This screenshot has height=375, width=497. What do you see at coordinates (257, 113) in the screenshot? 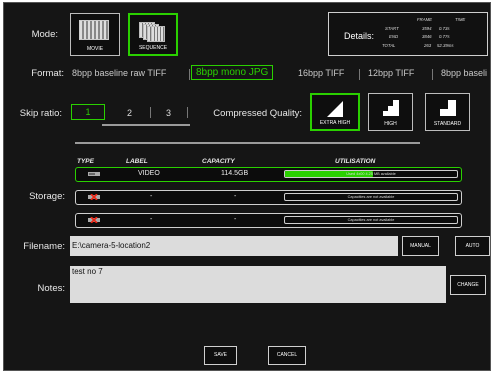
I see `compressed-quality-label: Compressed Quality:` at bounding box center [257, 113].